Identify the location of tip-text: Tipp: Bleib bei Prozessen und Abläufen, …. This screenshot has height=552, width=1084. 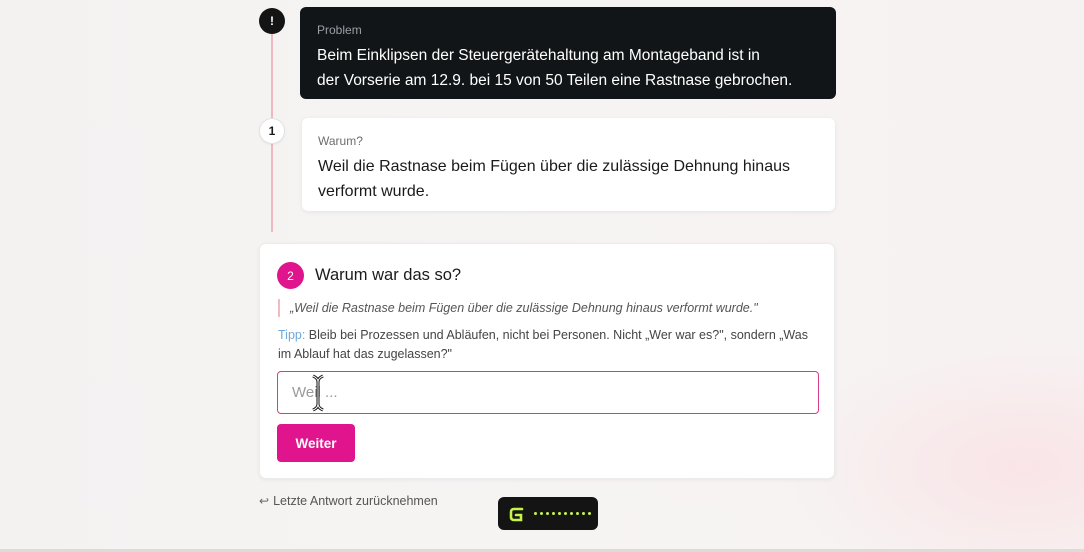
(550, 345).